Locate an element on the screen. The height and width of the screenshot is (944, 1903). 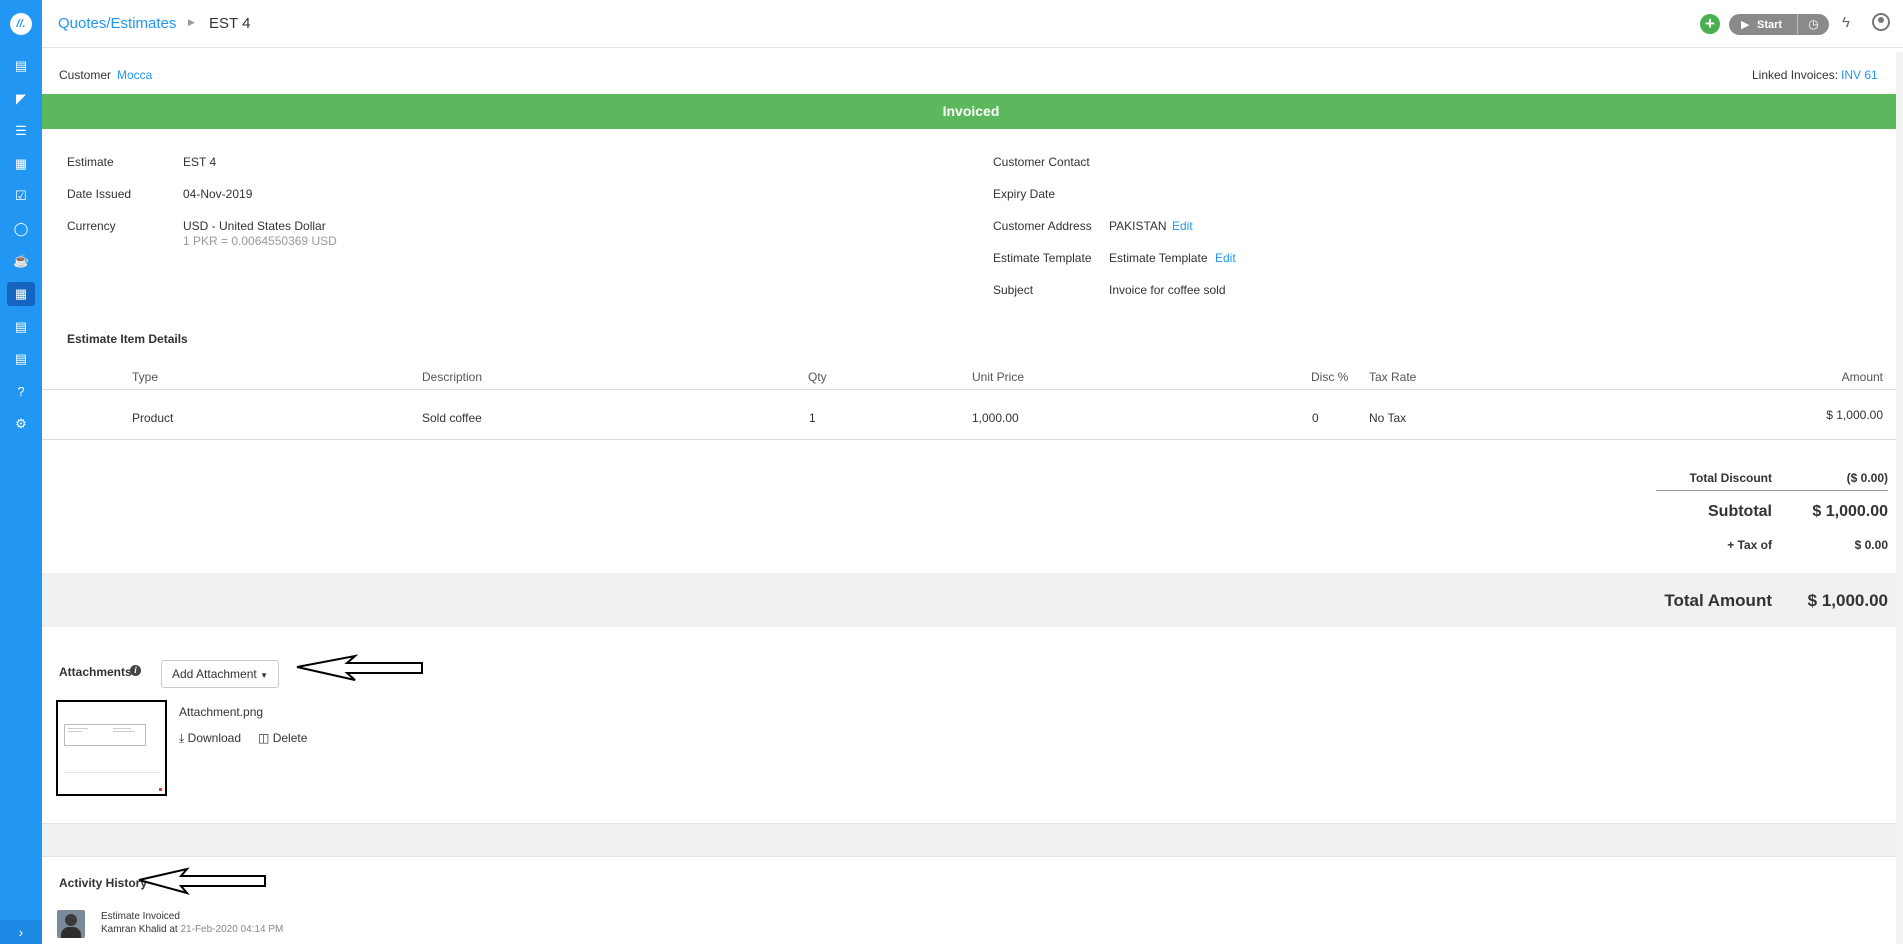
breadcrumb-root-link: Quotes/Estimates is located at coordinates (117, 23).